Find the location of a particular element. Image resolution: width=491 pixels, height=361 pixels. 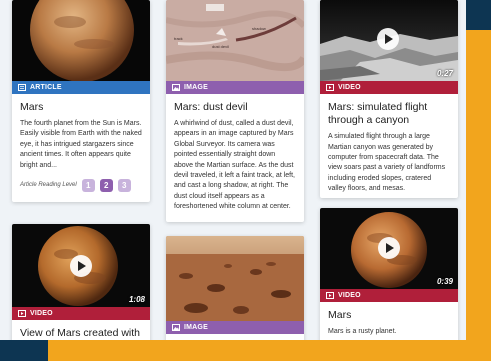

mars-video-thumbnail: 1:08 is located at coordinates (81, 265).